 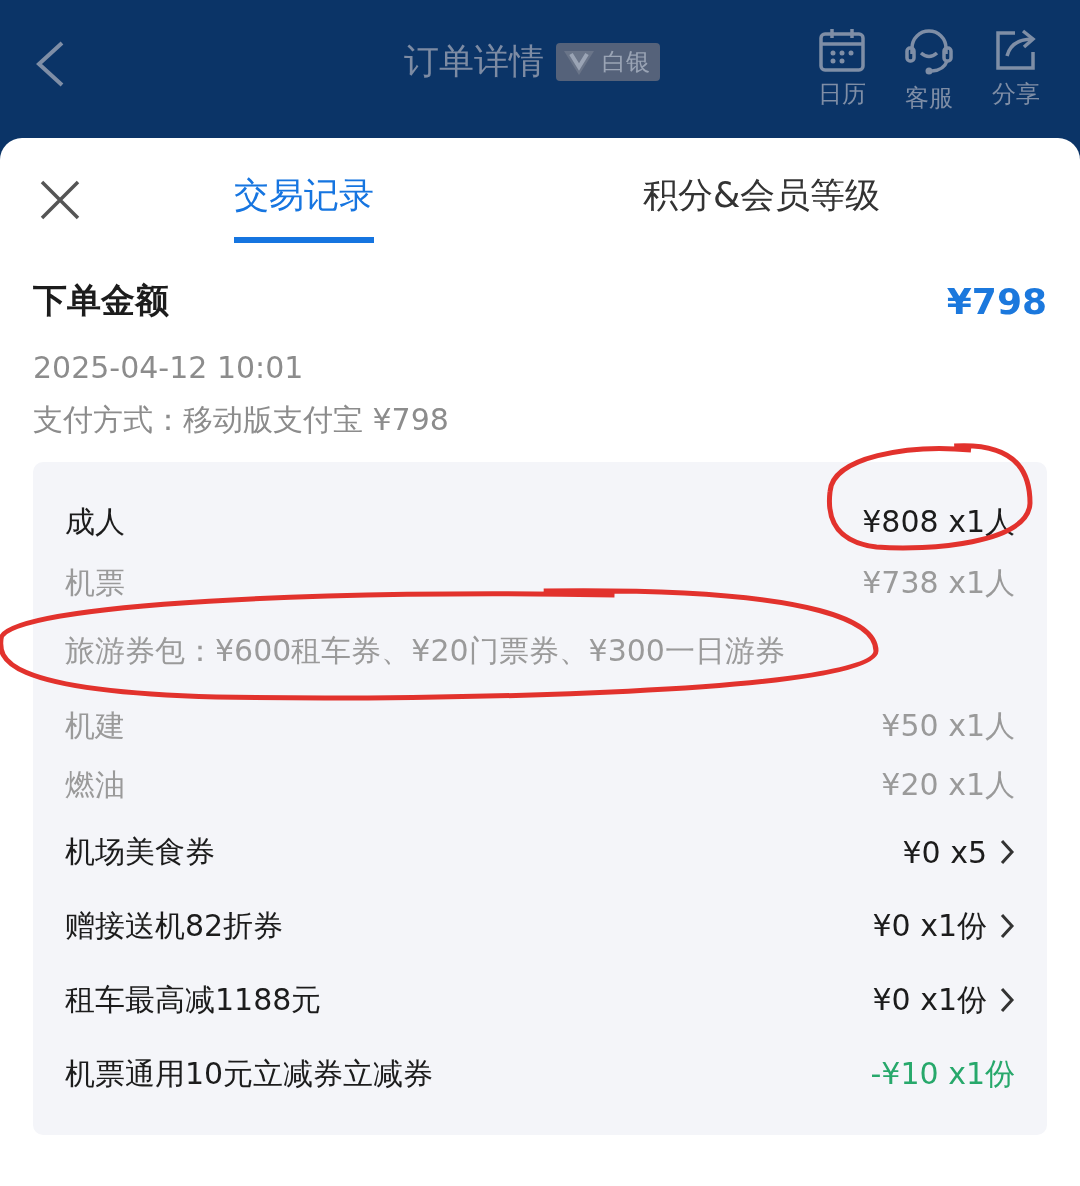 I want to click on item-price: ¥50 x1人, so click(x=948, y=726).